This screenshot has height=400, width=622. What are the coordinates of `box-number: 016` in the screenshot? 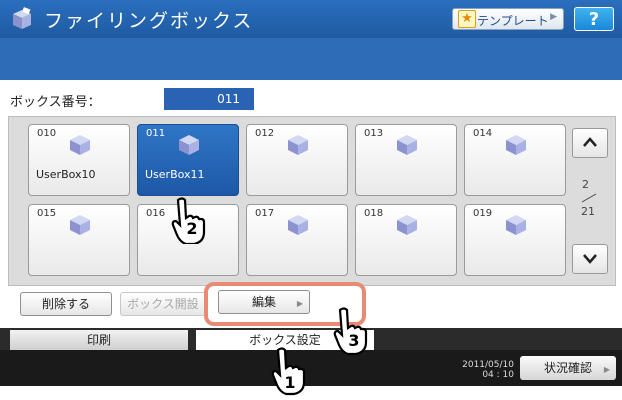 It's located at (156, 213).